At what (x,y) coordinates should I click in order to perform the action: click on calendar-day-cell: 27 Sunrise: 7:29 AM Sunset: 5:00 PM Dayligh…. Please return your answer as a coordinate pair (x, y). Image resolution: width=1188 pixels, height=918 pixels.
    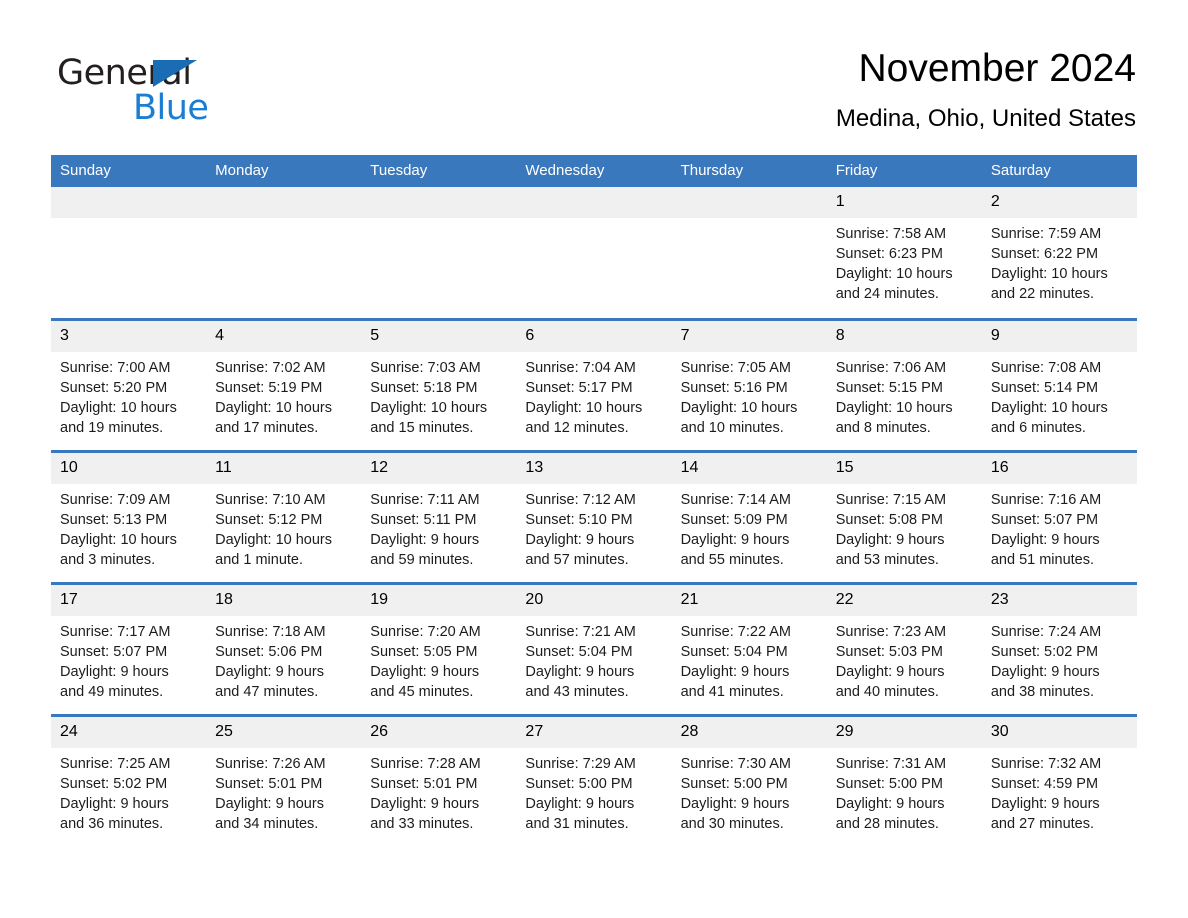
    Looking at the image, I should click on (594, 780).